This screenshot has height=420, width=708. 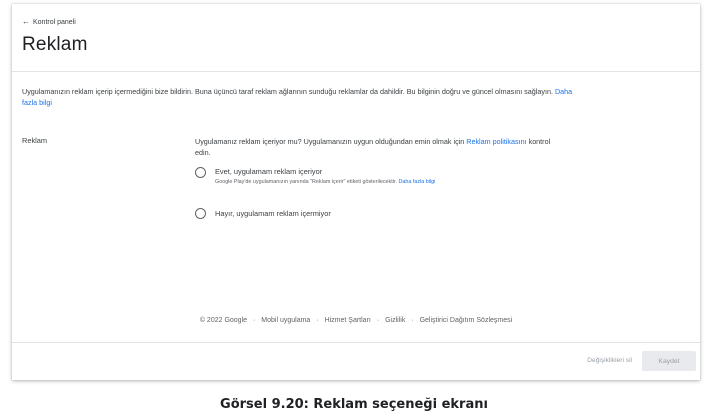 What do you see at coordinates (223, 320) in the screenshot?
I see `footer-copyright: © 2022 Google` at bounding box center [223, 320].